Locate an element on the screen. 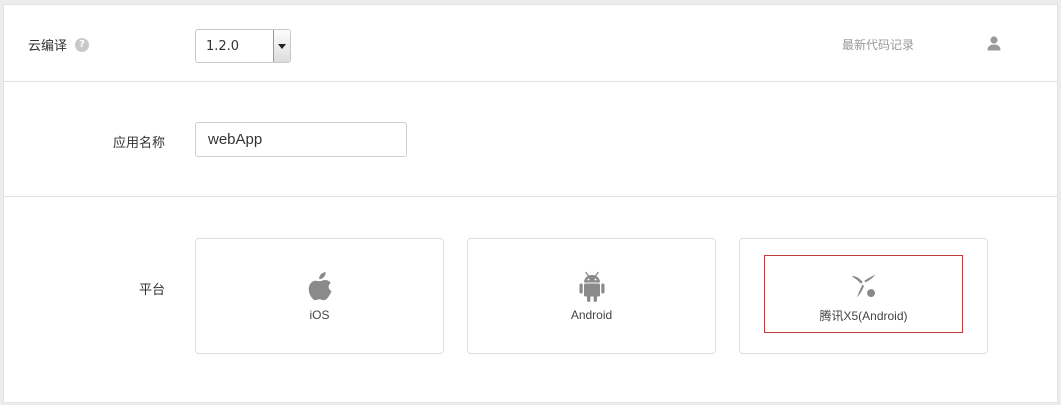 Image resolution: width=1061 pixels, height=405 pixels. platform-label-android: Android is located at coordinates (591, 315).